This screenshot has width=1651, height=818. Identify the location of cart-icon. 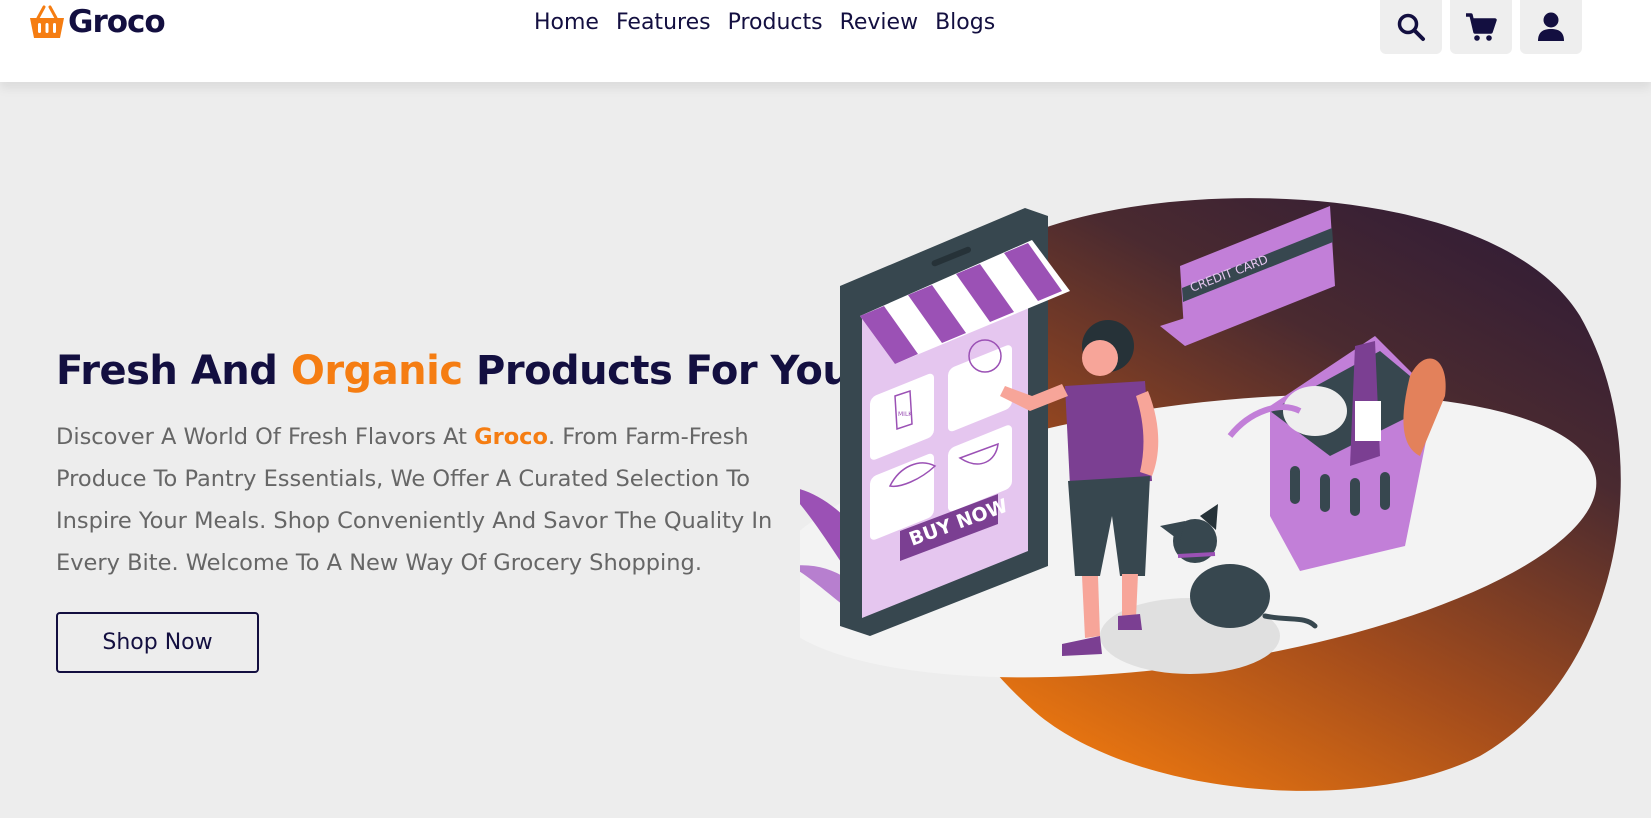
(1481, 27).